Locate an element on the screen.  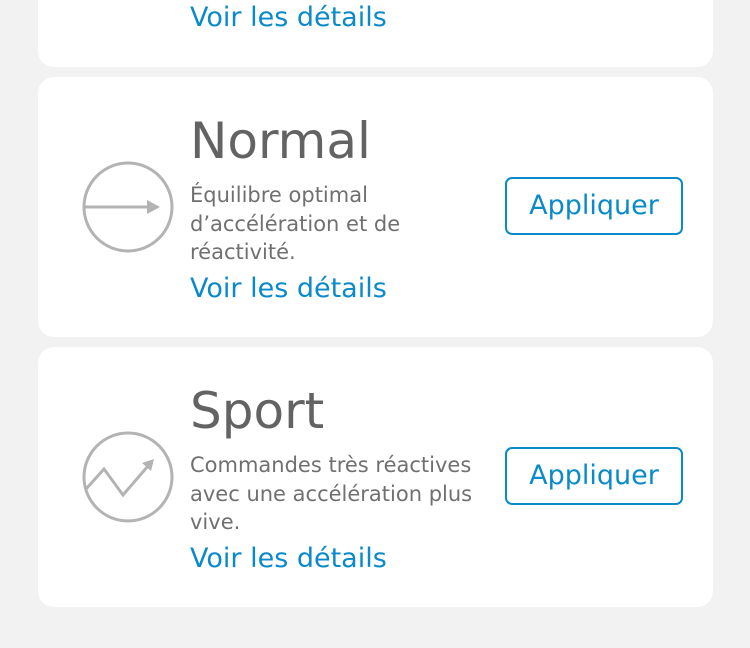
normal-mode-details-link: Voir les détails is located at coordinates (288, 289).